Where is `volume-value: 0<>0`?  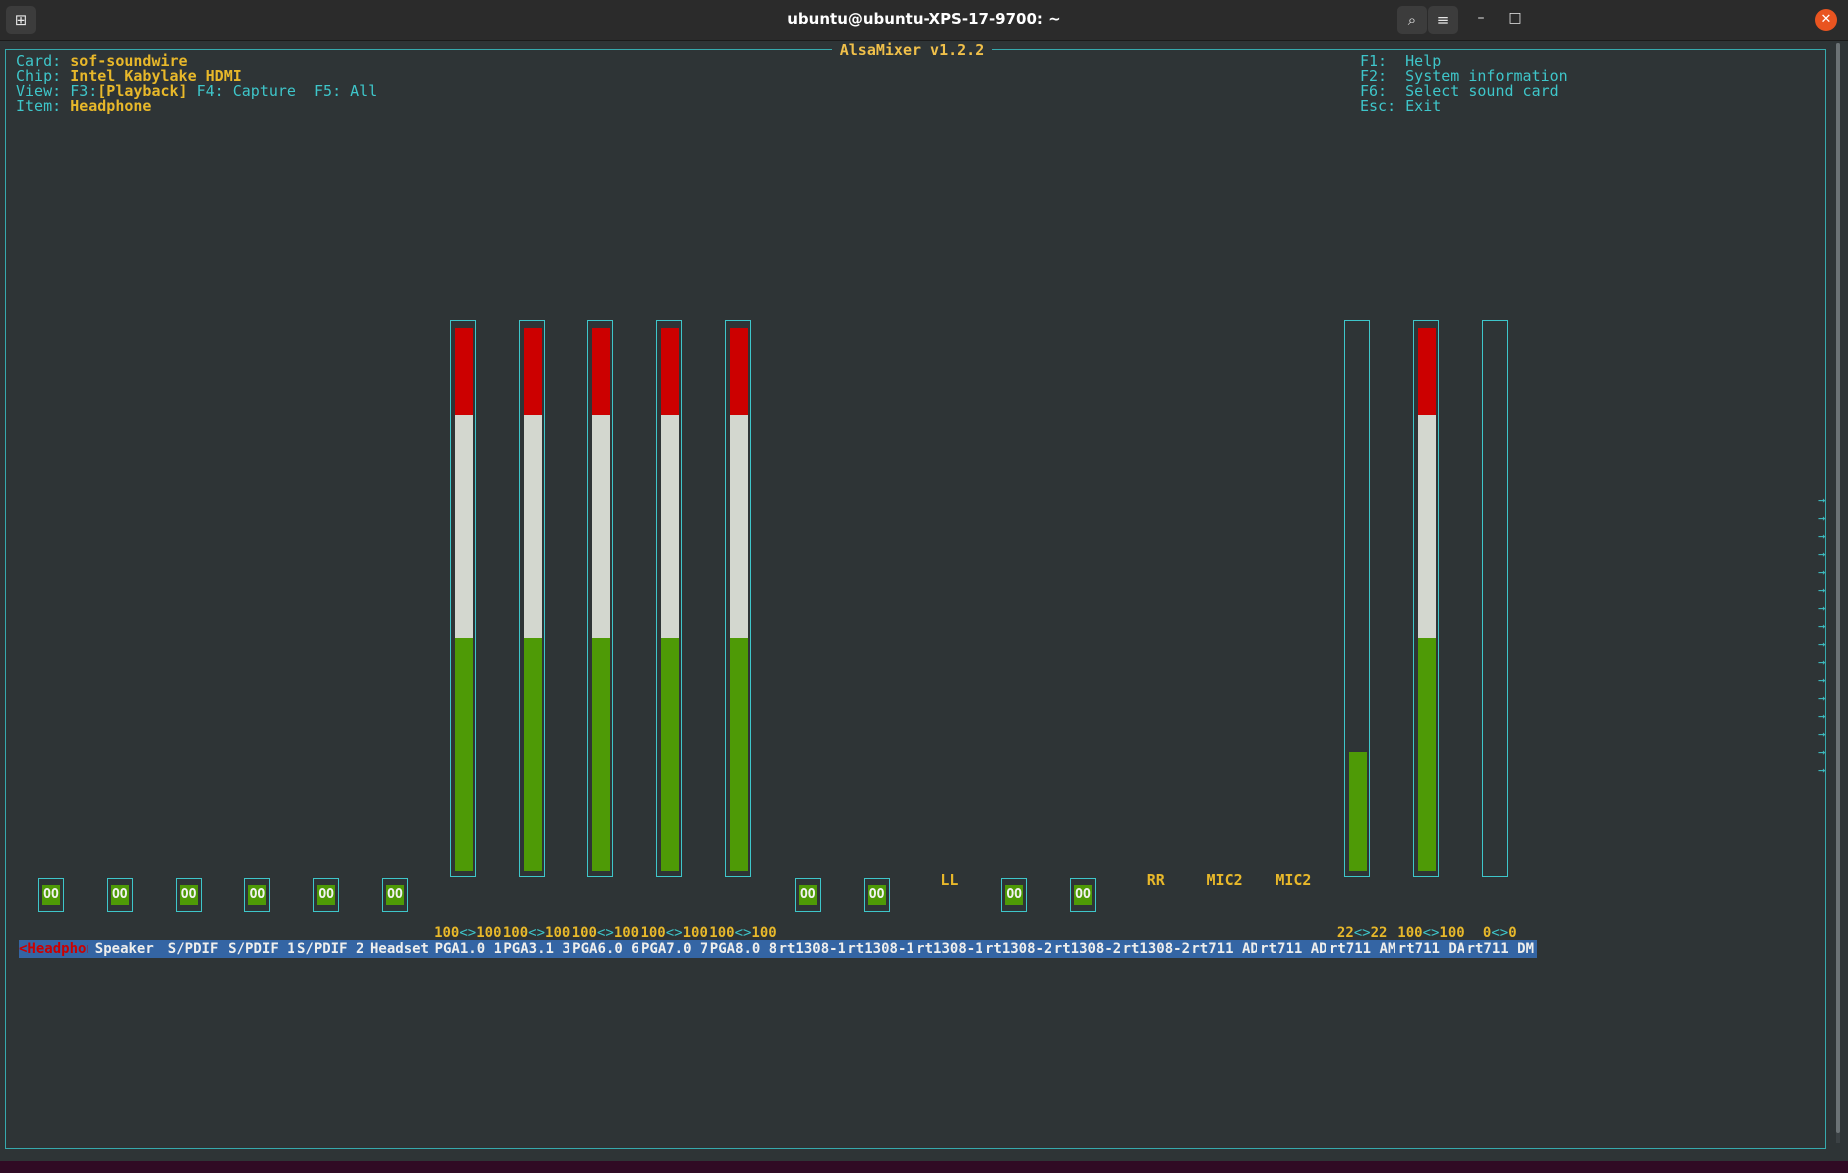 volume-value: 0<>0 is located at coordinates (1499, 933).